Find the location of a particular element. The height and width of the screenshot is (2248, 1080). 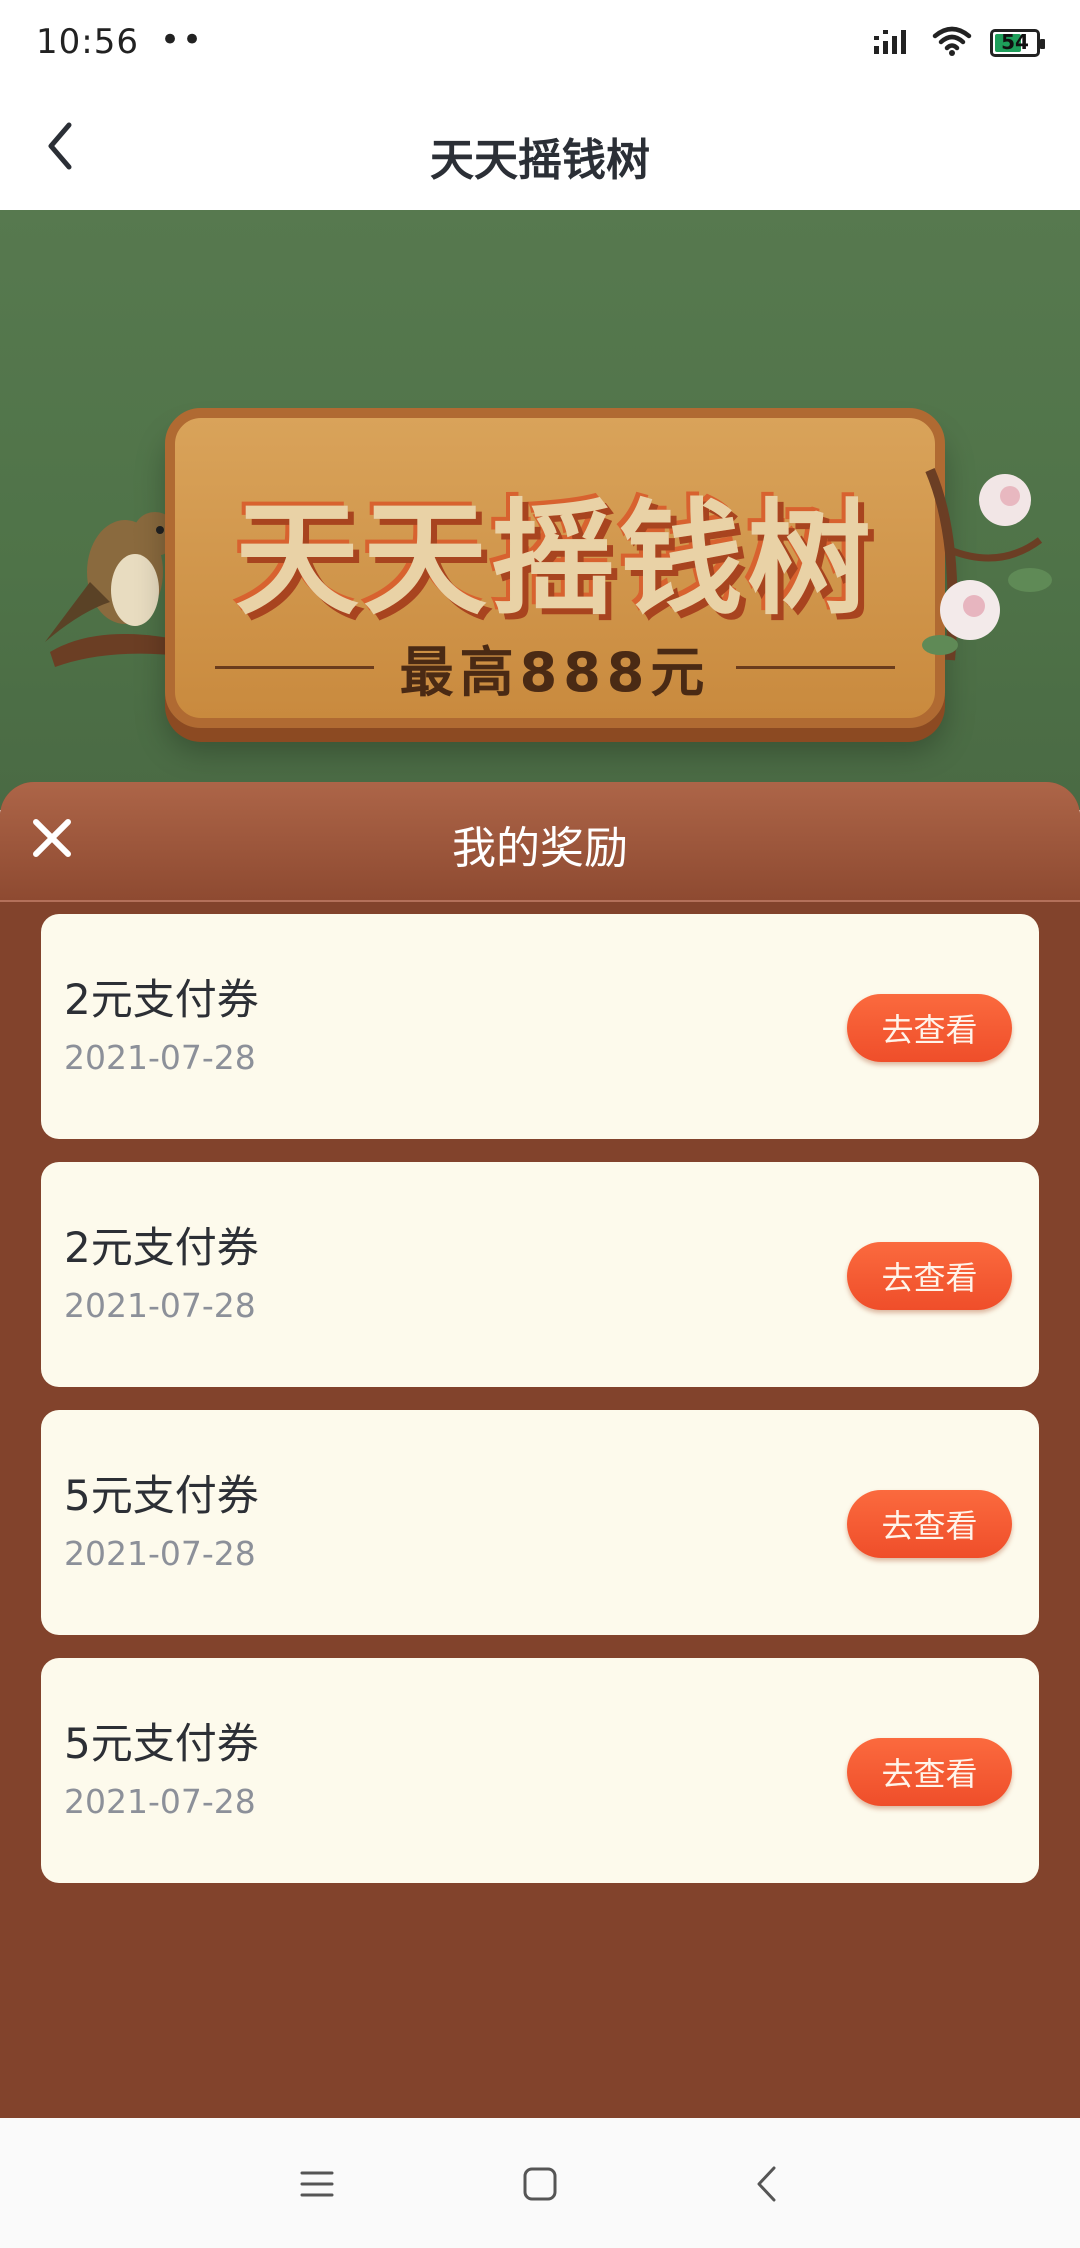

status-time: 10:56 is located at coordinates (87, 42).